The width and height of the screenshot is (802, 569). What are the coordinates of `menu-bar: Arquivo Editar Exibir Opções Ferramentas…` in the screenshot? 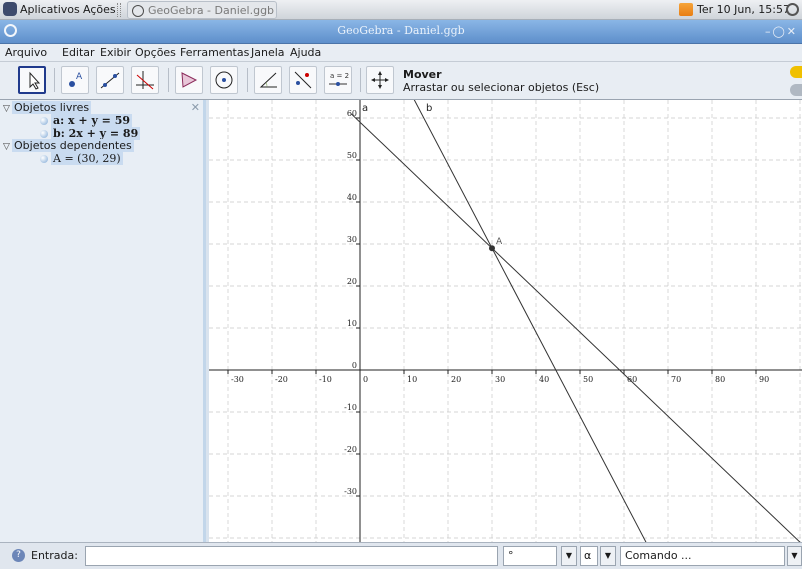 It's located at (401, 53).